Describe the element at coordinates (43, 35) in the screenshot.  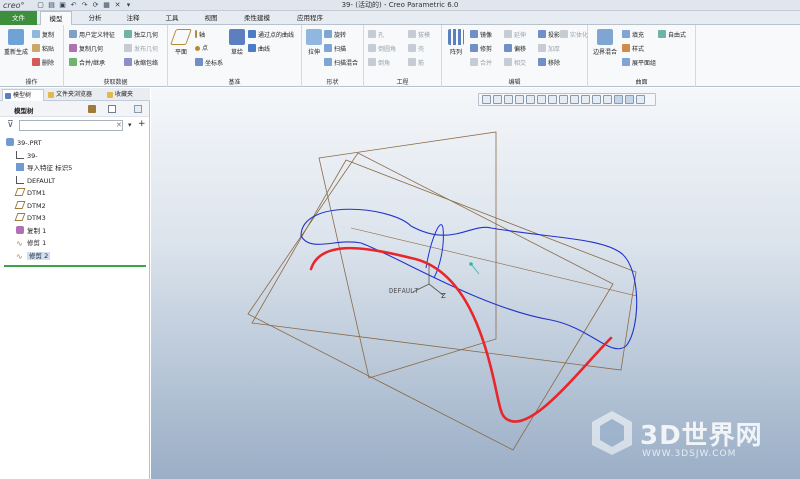
I see `copy-button: 复制` at that location.